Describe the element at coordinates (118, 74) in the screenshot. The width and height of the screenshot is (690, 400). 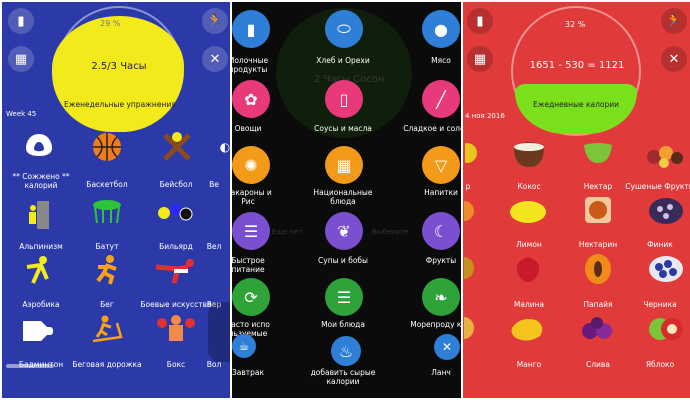
I see `weekly-gauge-fill` at that location.